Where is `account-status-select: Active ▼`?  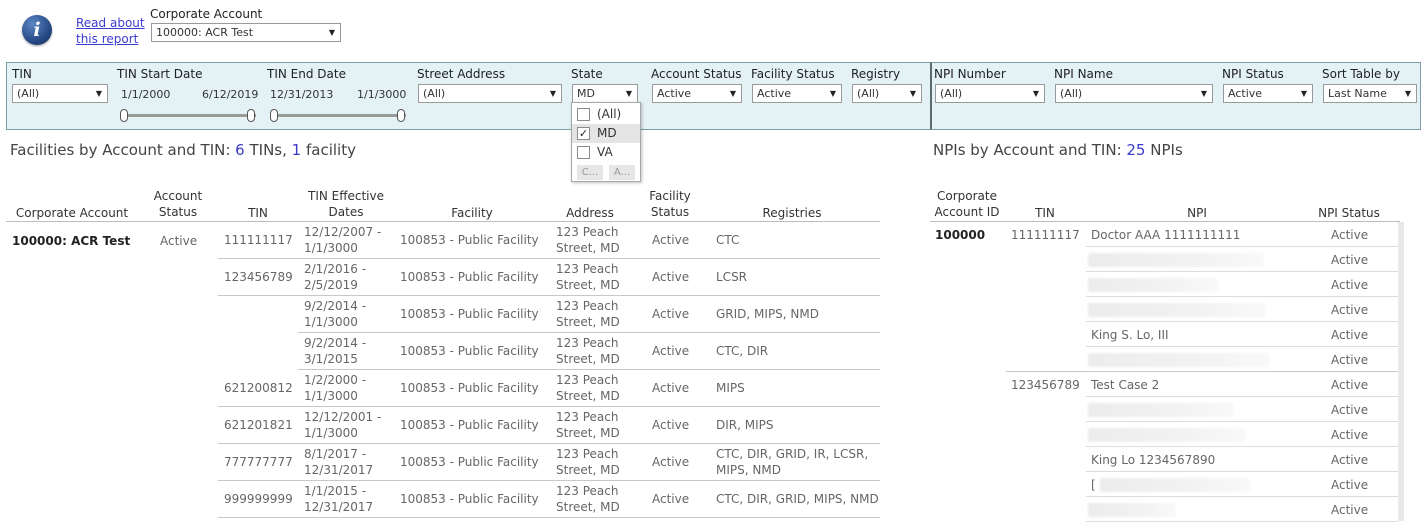
account-status-select: Active ▼ is located at coordinates (697, 93).